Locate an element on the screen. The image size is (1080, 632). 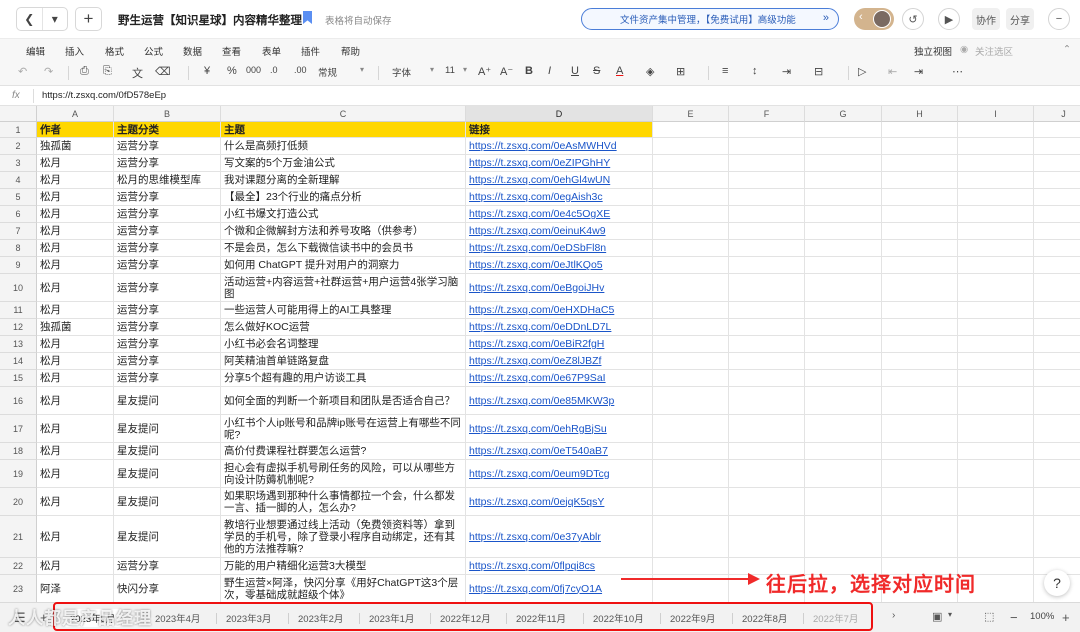
table-cell: 分享5个超有趣的用户访谈工具 is located at coordinates (343, 378).